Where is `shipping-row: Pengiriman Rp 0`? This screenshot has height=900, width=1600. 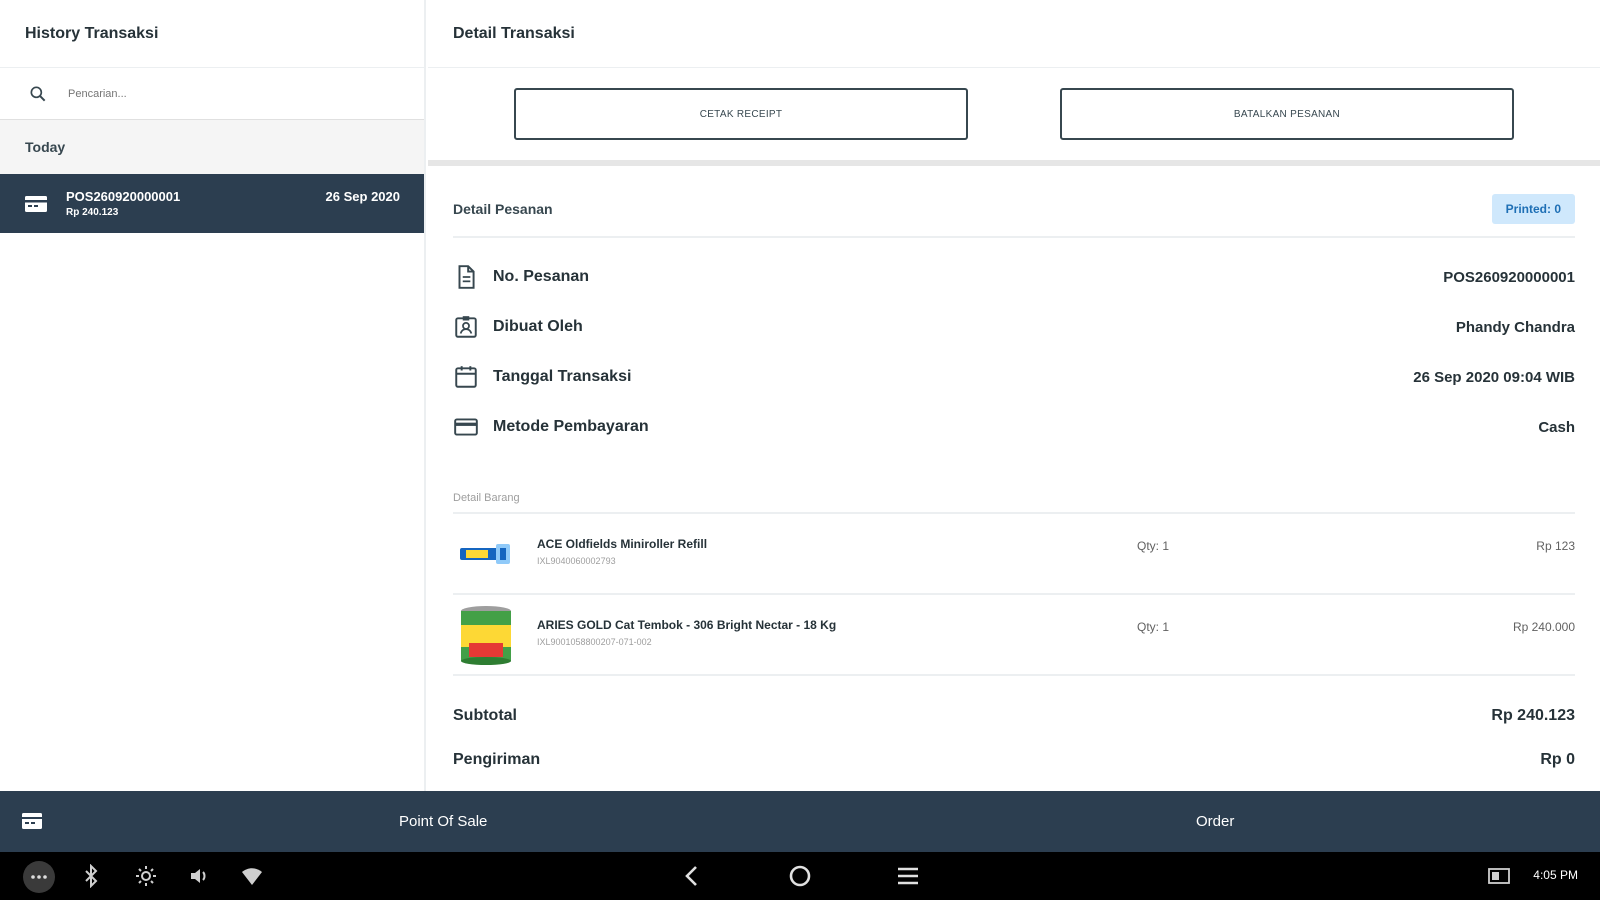
shipping-row: Pengiriman Rp 0 is located at coordinates (1014, 760).